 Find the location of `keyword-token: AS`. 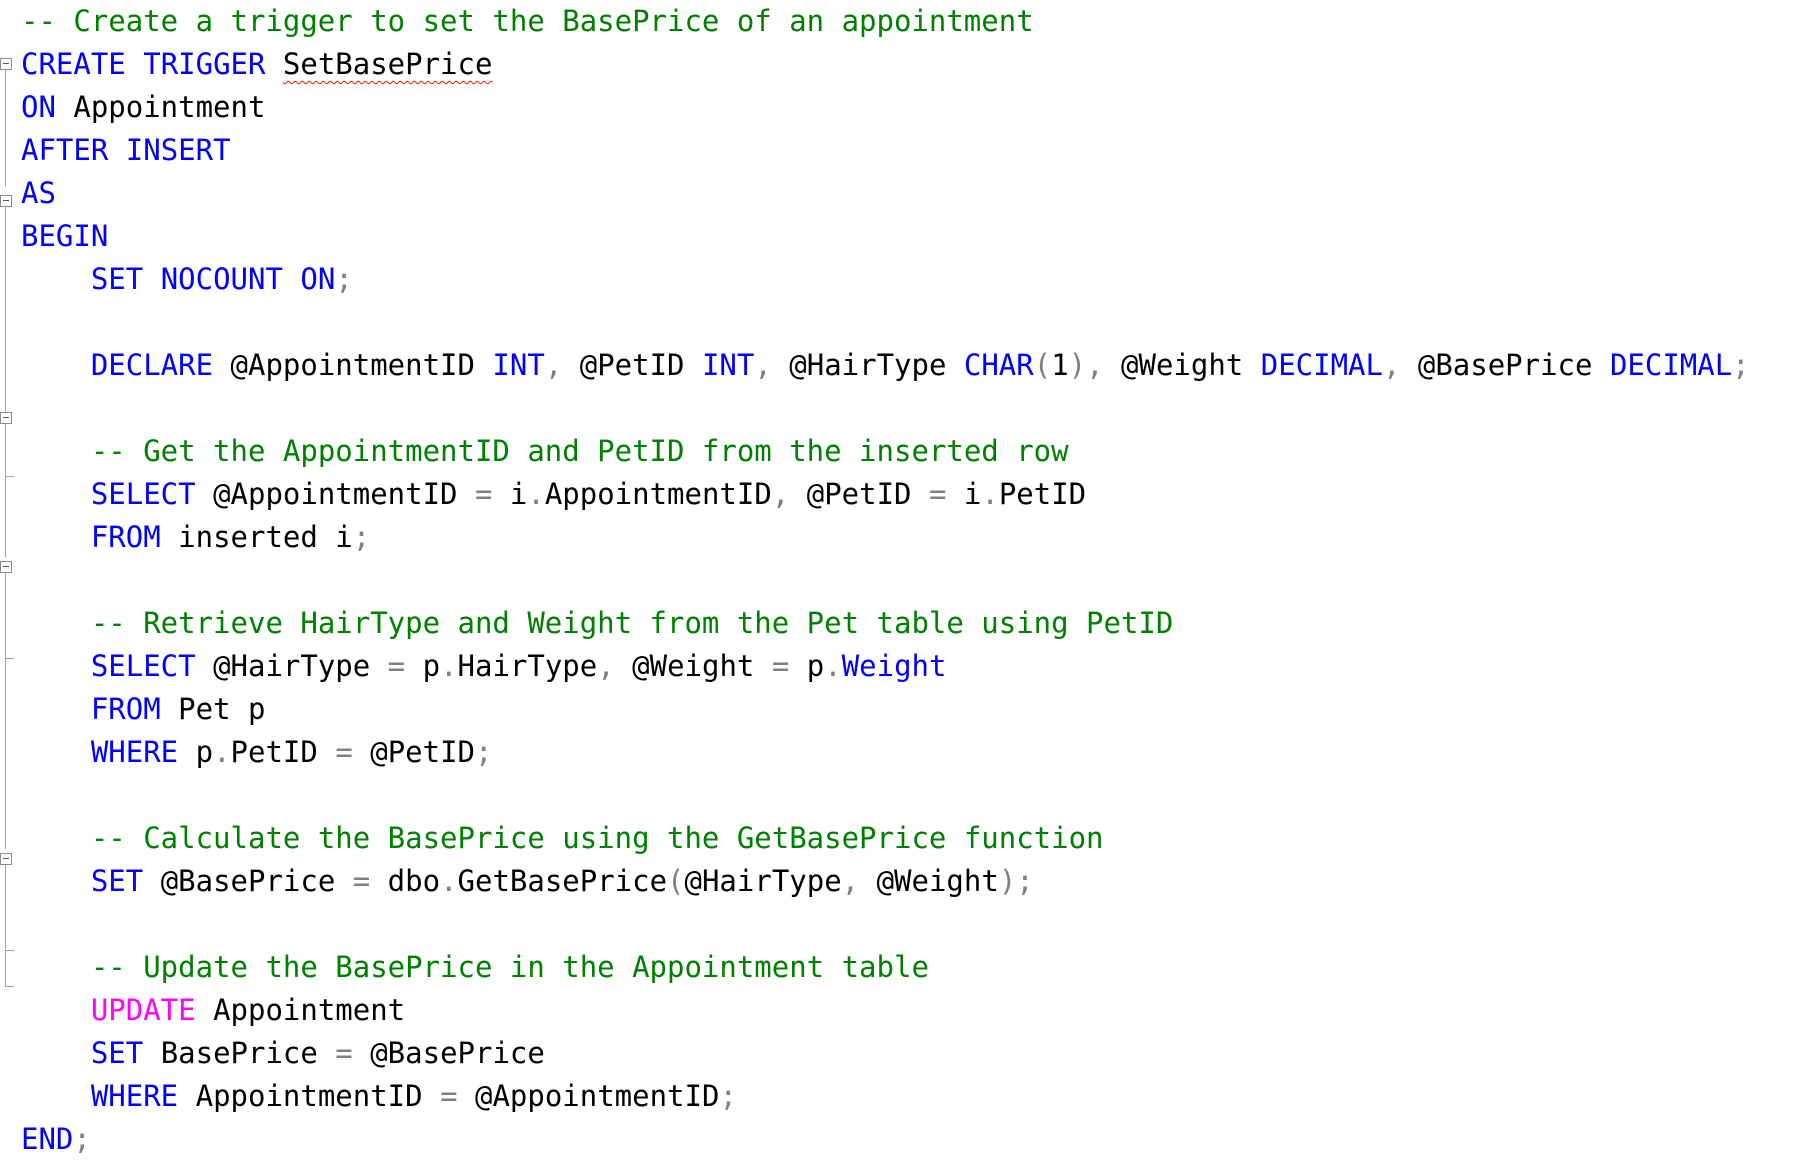

keyword-token: AS is located at coordinates (38, 193).